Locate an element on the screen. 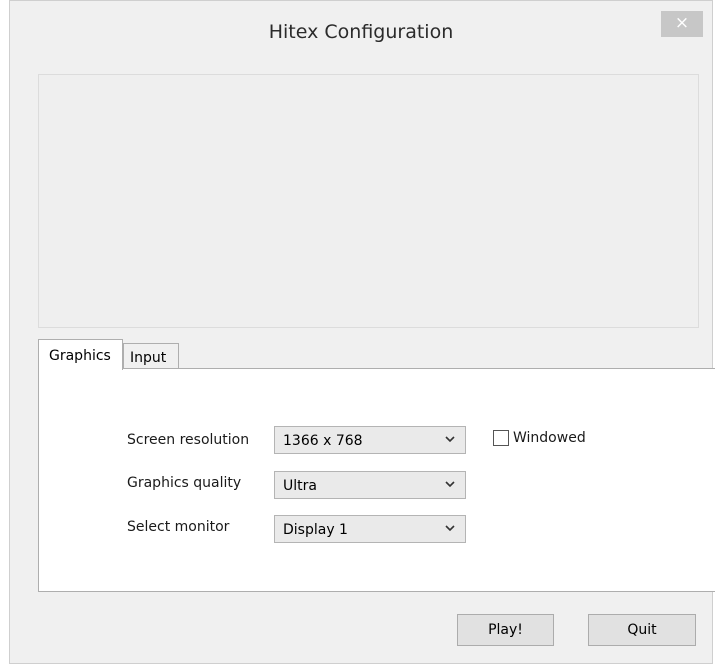 Image resolution: width=715 pixels, height=669 pixels. select-monitor-label: Select monitor is located at coordinates (178, 527).